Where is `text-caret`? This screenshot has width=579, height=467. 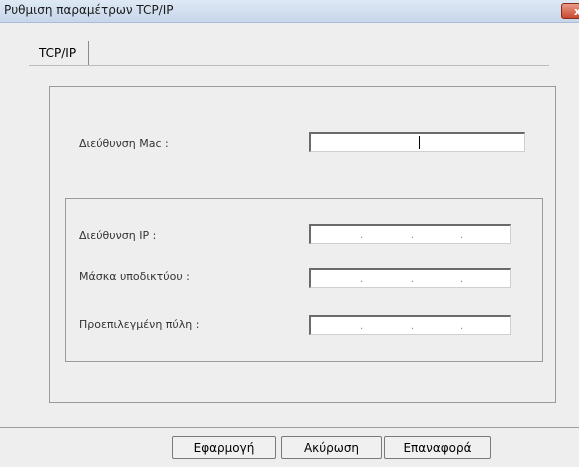
text-caret is located at coordinates (419, 142).